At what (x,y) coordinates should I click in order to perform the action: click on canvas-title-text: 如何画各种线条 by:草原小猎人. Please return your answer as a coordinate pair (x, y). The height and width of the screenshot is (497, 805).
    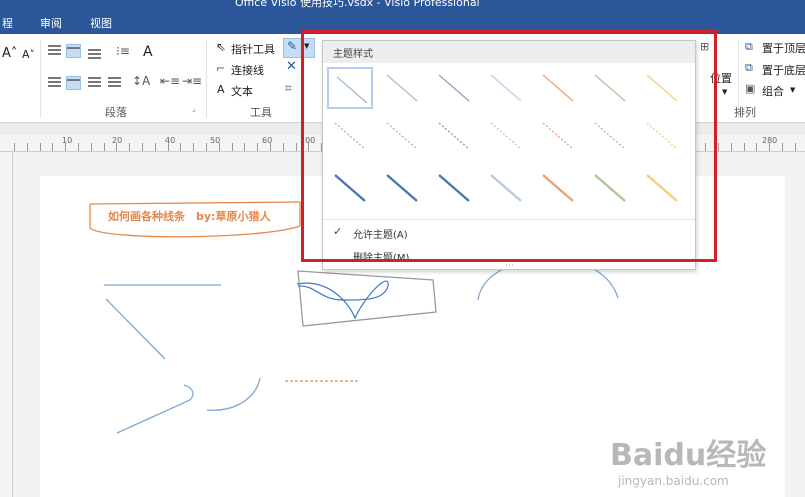
    Looking at the image, I should click on (189, 216).